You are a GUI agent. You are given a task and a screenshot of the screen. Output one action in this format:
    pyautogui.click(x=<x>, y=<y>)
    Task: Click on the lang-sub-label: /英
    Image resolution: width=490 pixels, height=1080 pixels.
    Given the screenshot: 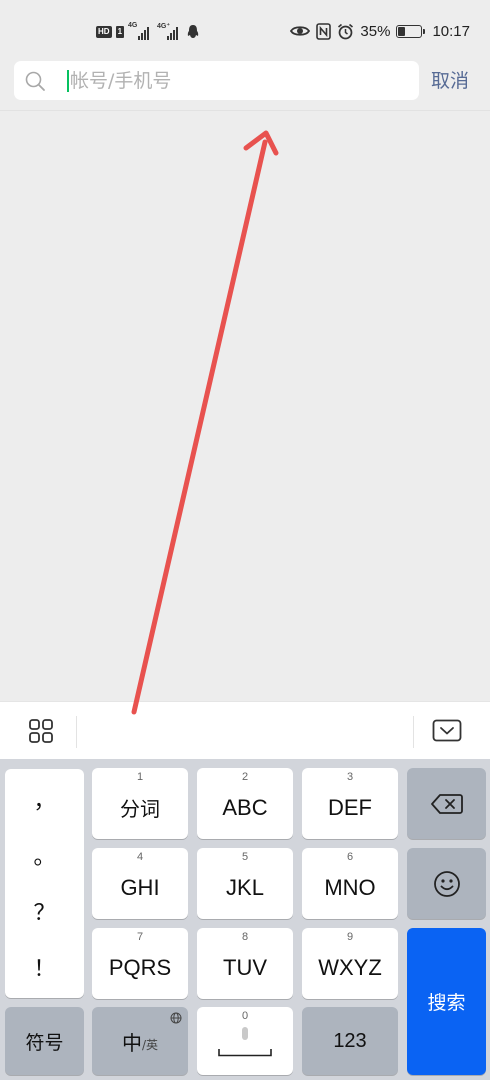 What is the action you would take?
    pyautogui.click(x=150, y=1044)
    